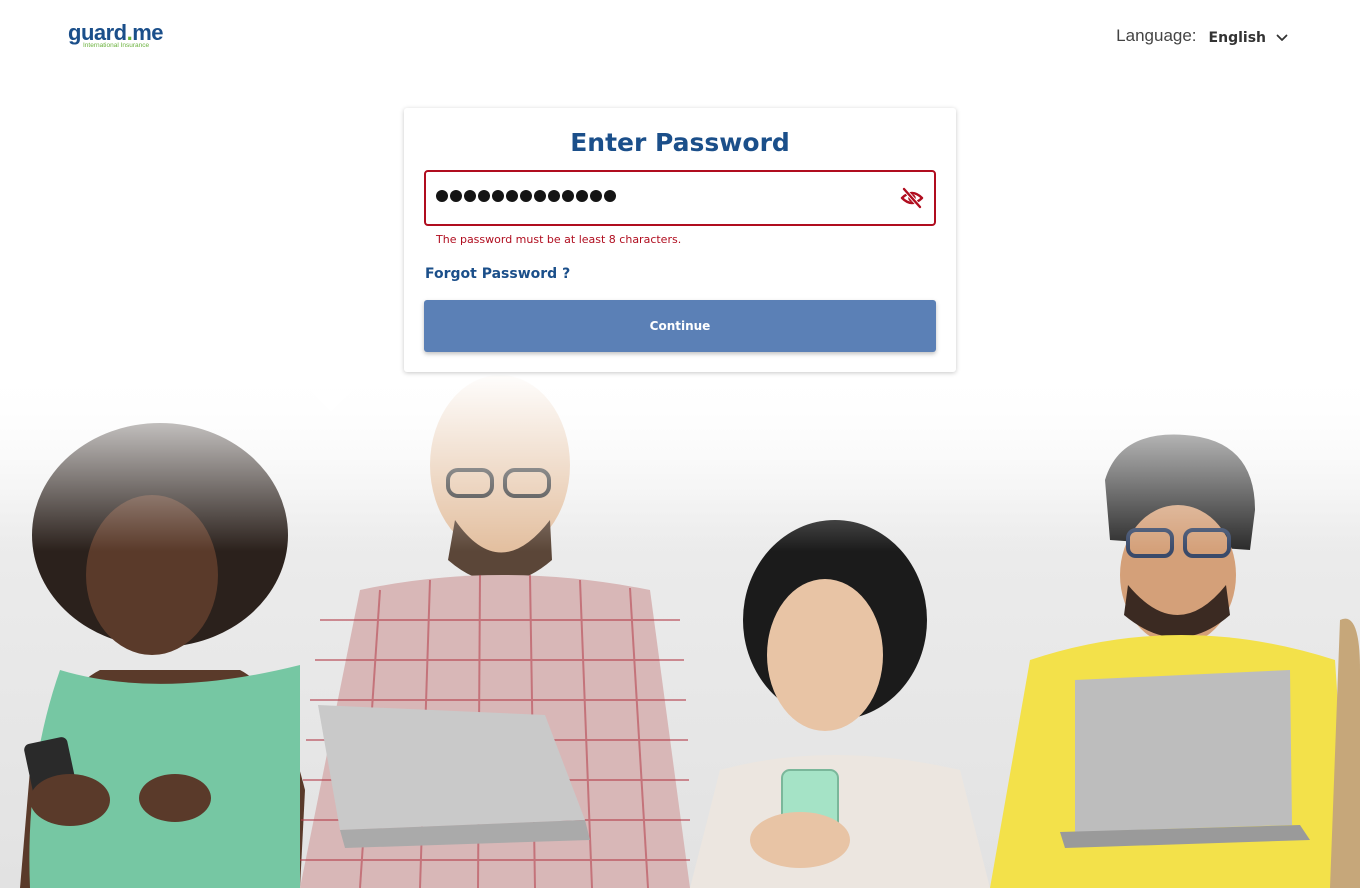 The width and height of the screenshot is (1360, 888). Describe the element at coordinates (497, 274) in the screenshot. I see `forgot-password-link: Forgot Password ?` at that location.